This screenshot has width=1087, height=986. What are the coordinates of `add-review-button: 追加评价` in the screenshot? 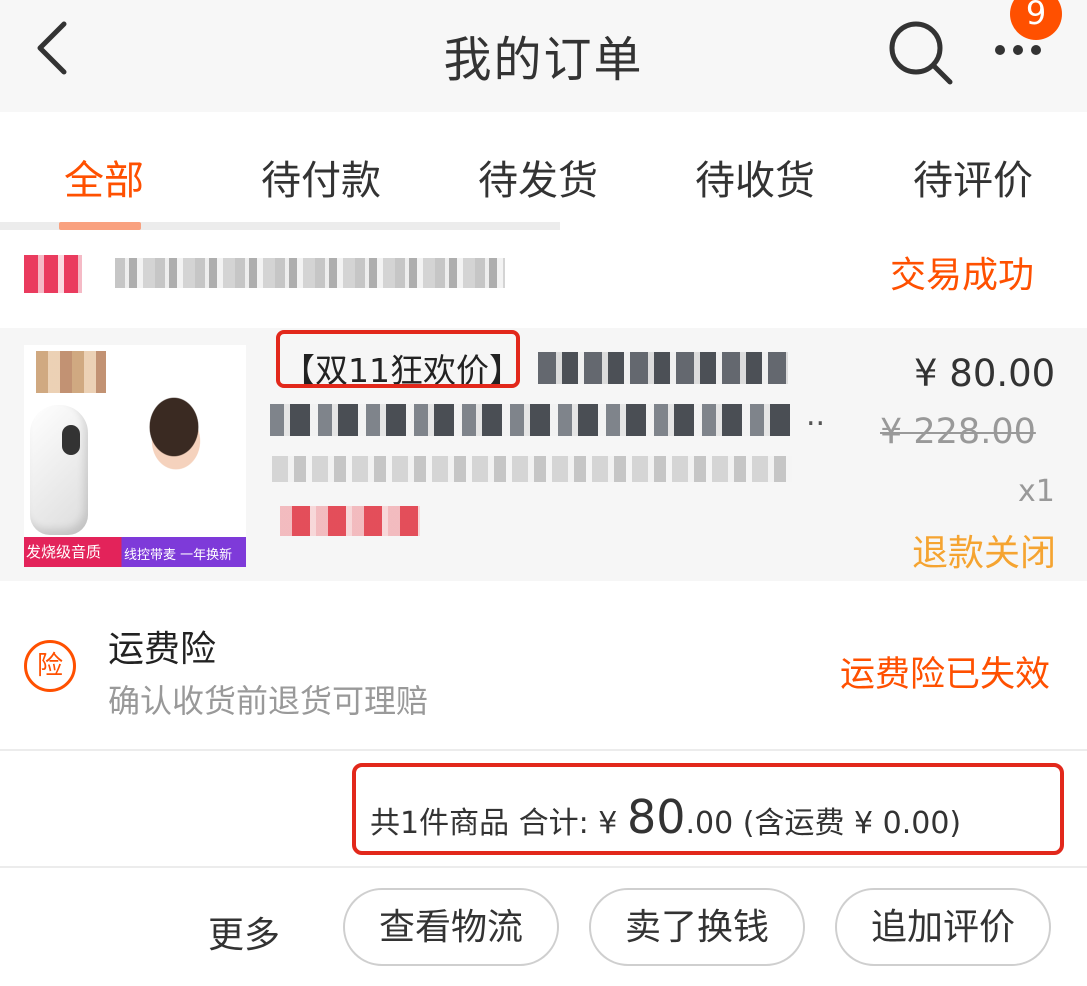 It's located at (943, 927).